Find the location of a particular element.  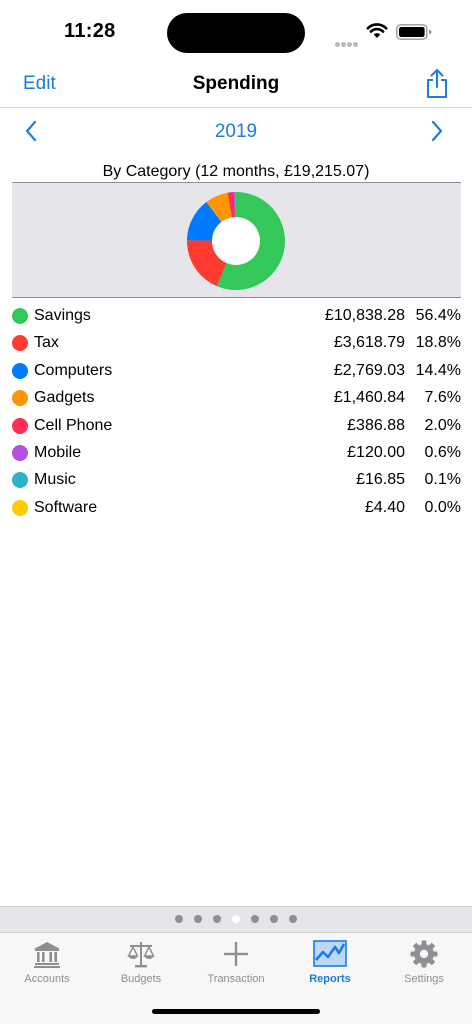

category-percent: 0.1% is located at coordinates (442, 480).